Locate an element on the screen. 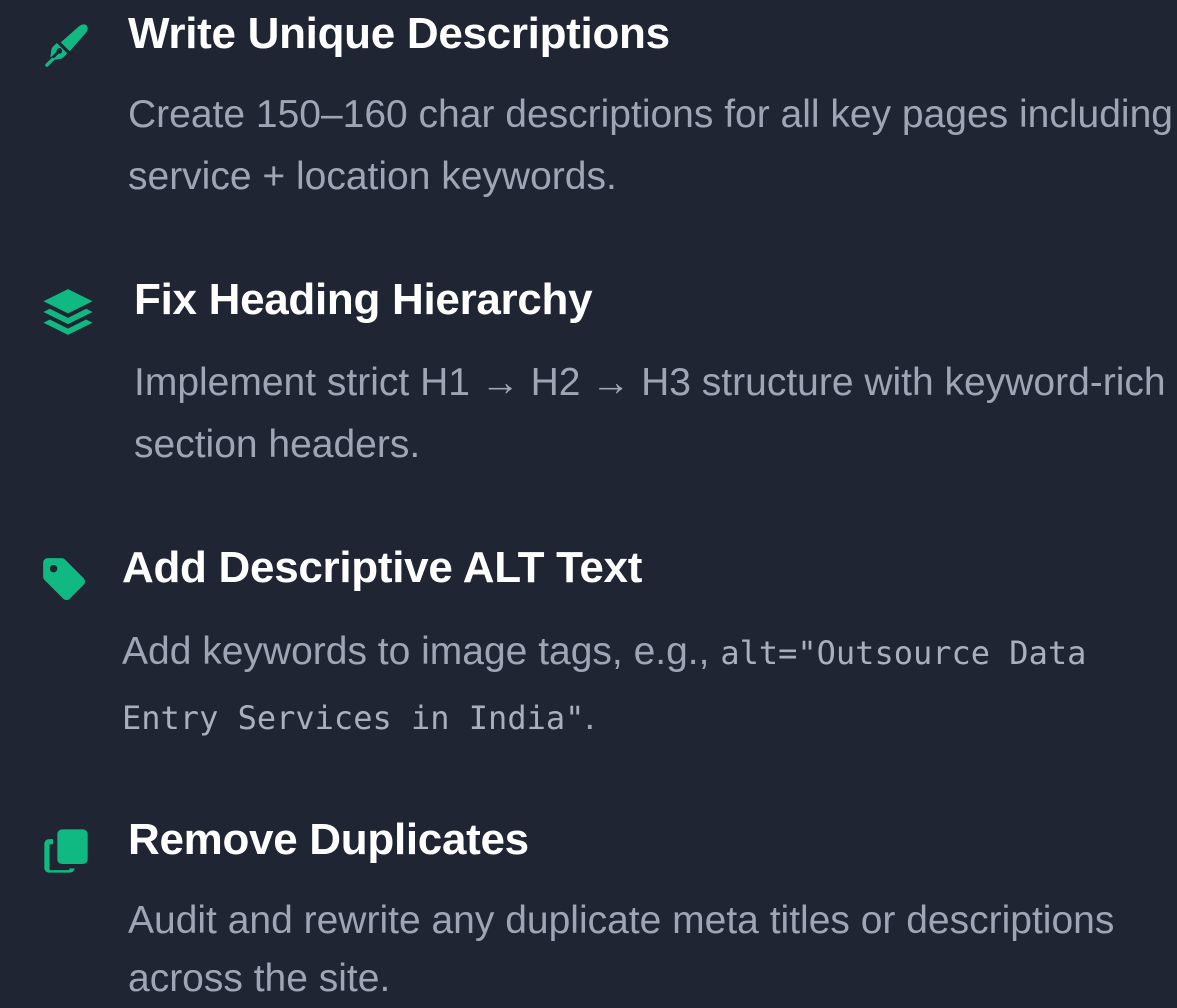 Image resolution: width=1177 pixels, height=1008 pixels. description-text: Add keywords to image tags, e.g., is located at coordinates (421, 651).